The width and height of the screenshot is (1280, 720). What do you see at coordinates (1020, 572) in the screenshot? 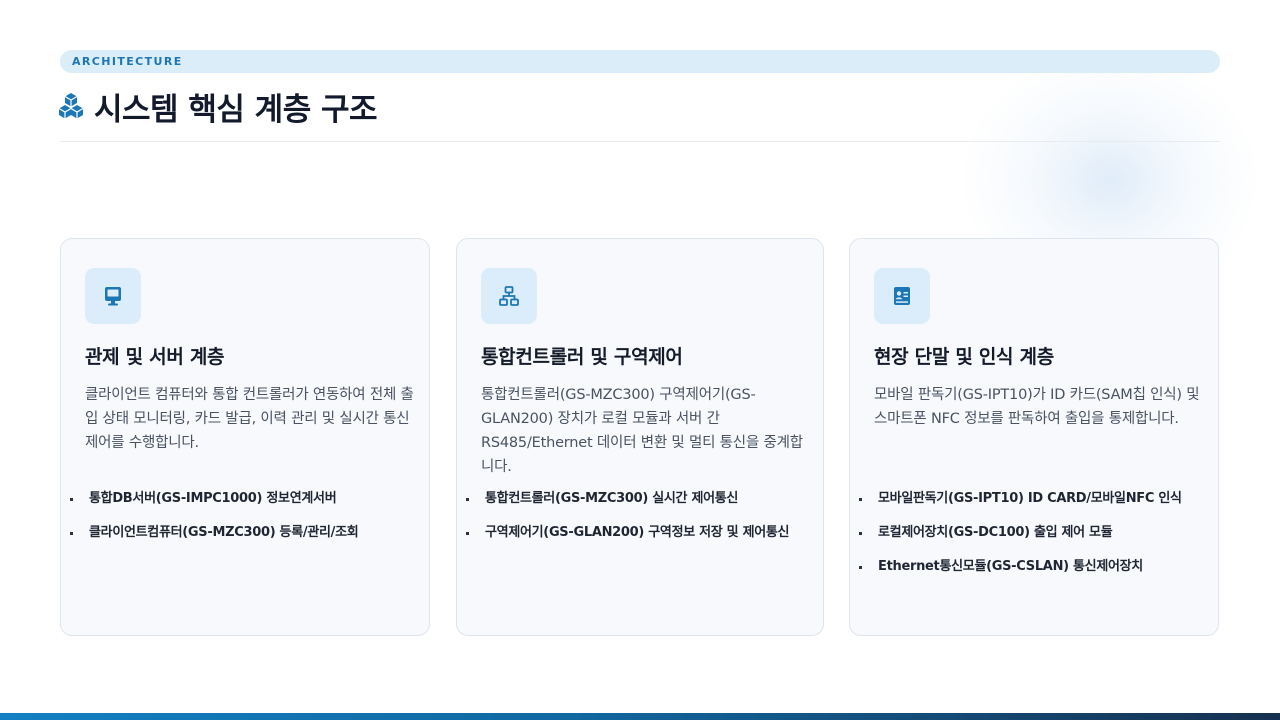
I see `list-item: Ethernet통신모듈(GS-CSLAN) 통신제어장치` at bounding box center [1020, 572].